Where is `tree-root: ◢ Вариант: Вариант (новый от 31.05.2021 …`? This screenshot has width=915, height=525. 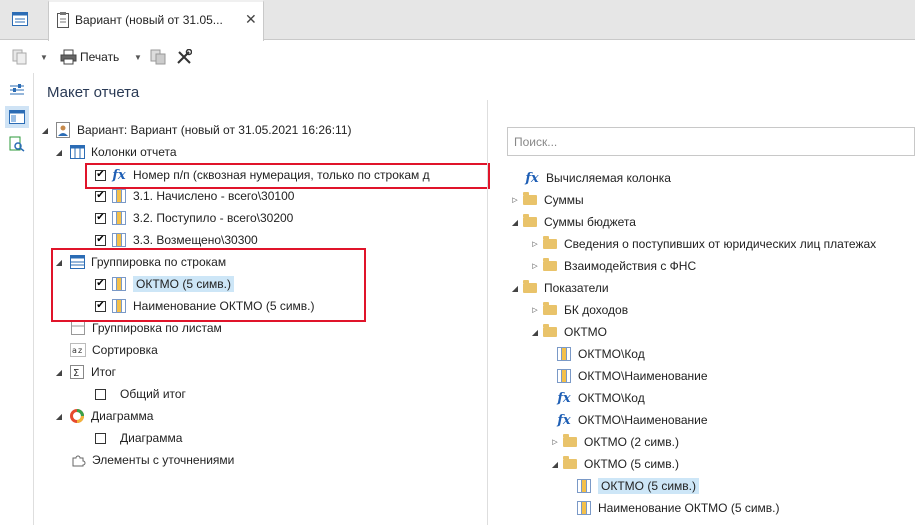
tree-root: ◢ Вариант: Вариант (новый от 31.05.2021 … is located at coordinates (196, 130).